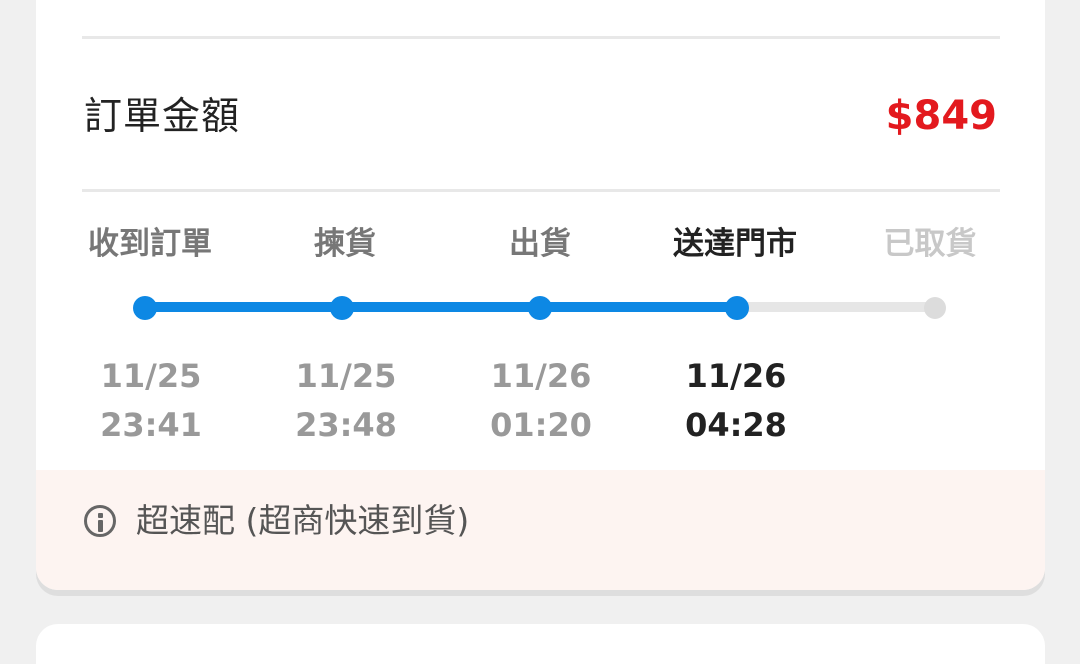 This screenshot has height=664, width=1080. I want to click on step-label-arrived-store: 送達門市, so click(735, 244).